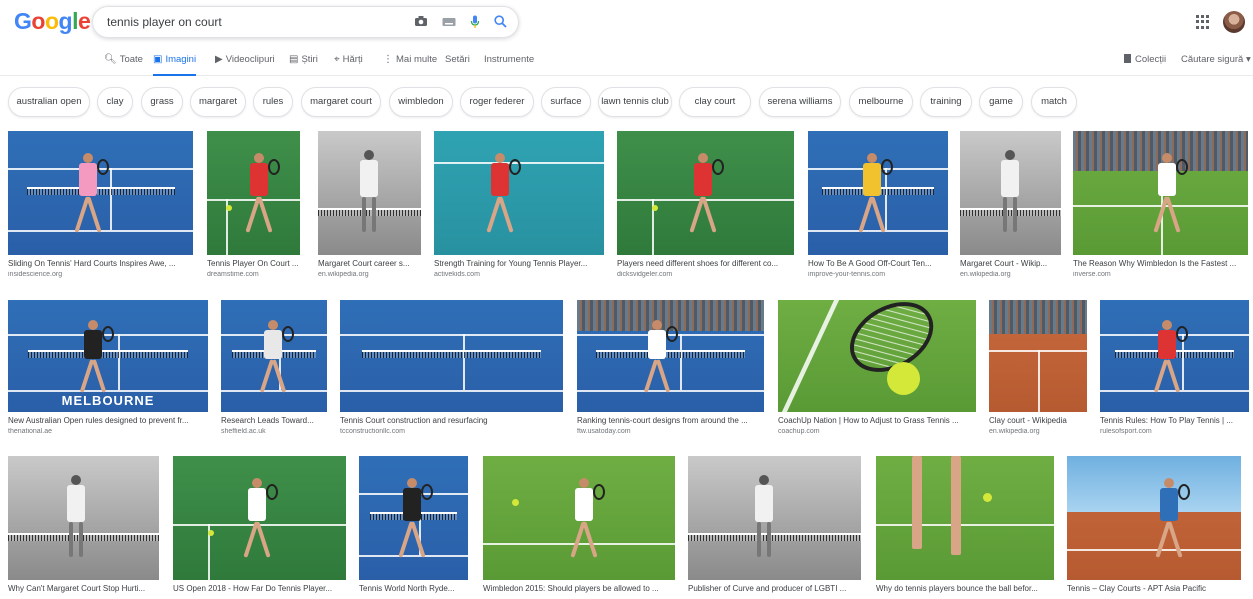 The width and height of the screenshot is (1253, 599). What do you see at coordinates (1203, 22) in the screenshot?
I see `apps-grid-icon` at bounding box center [1203, 22].